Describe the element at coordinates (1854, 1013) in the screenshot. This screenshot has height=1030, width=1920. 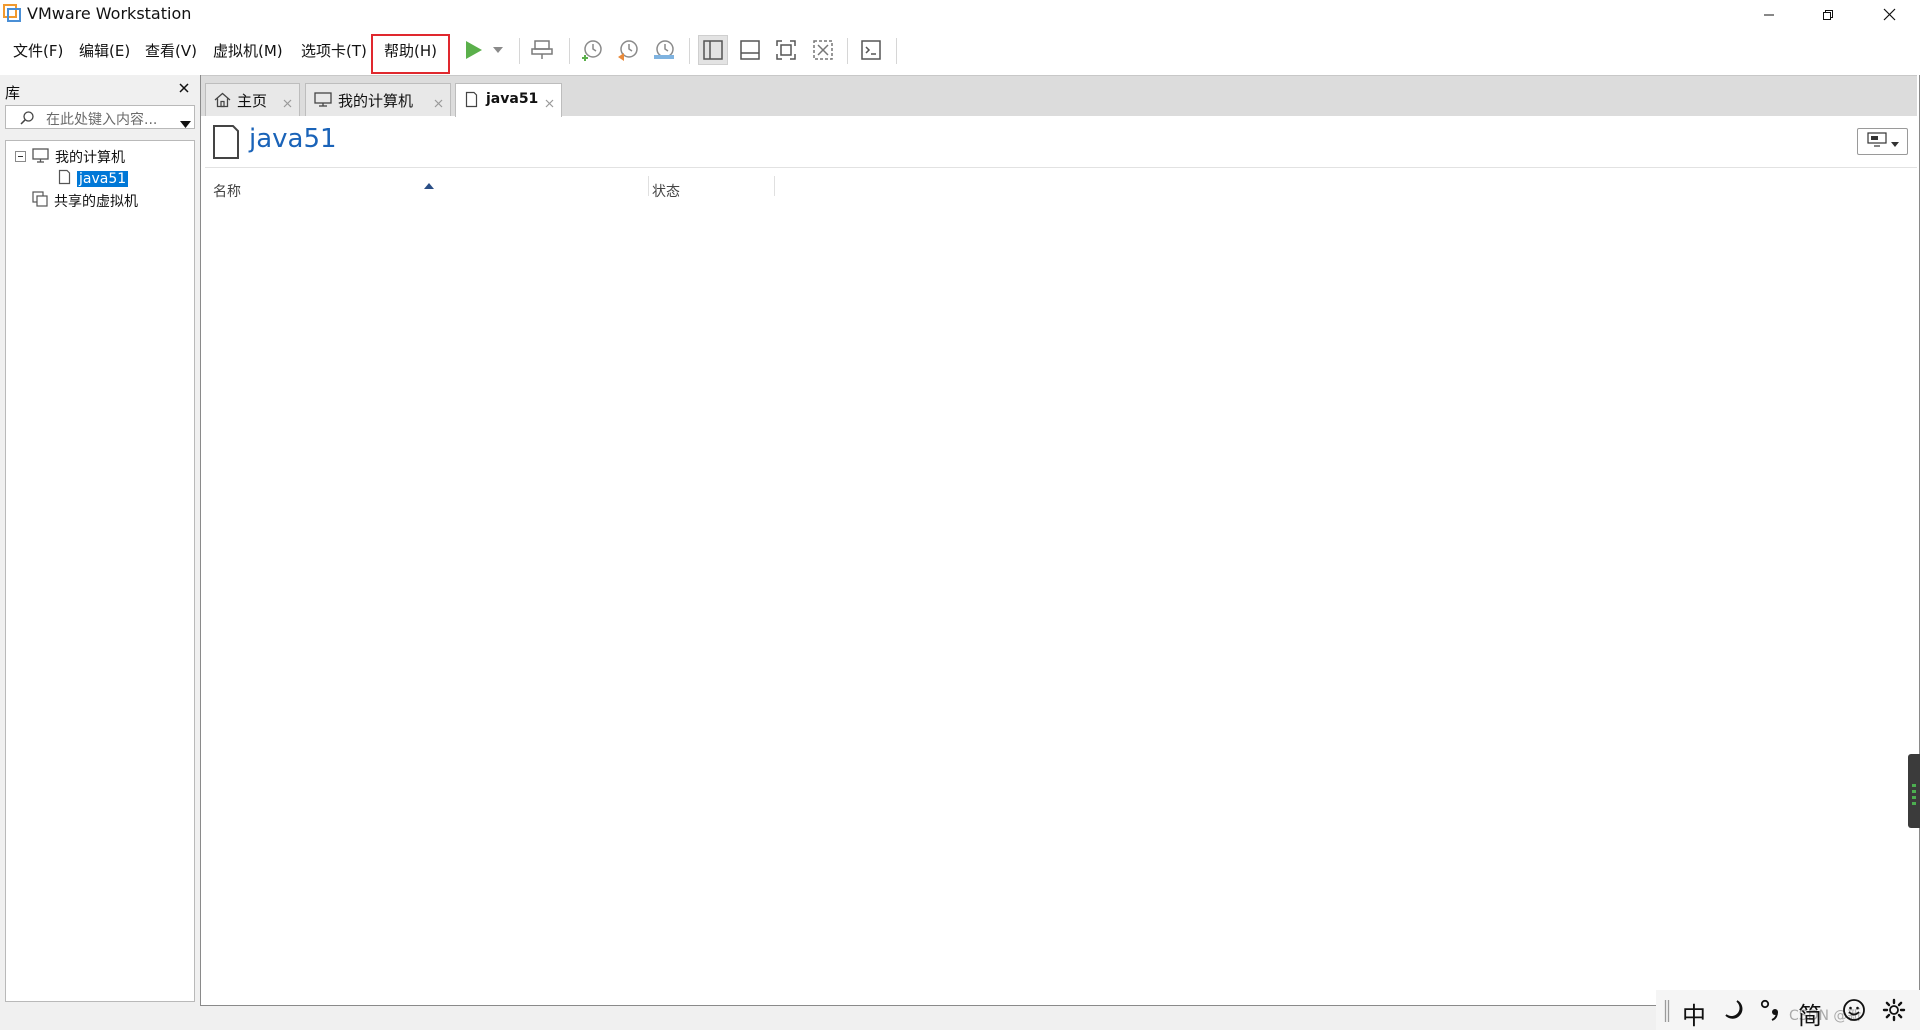
I see `emoji-icon` at that location.